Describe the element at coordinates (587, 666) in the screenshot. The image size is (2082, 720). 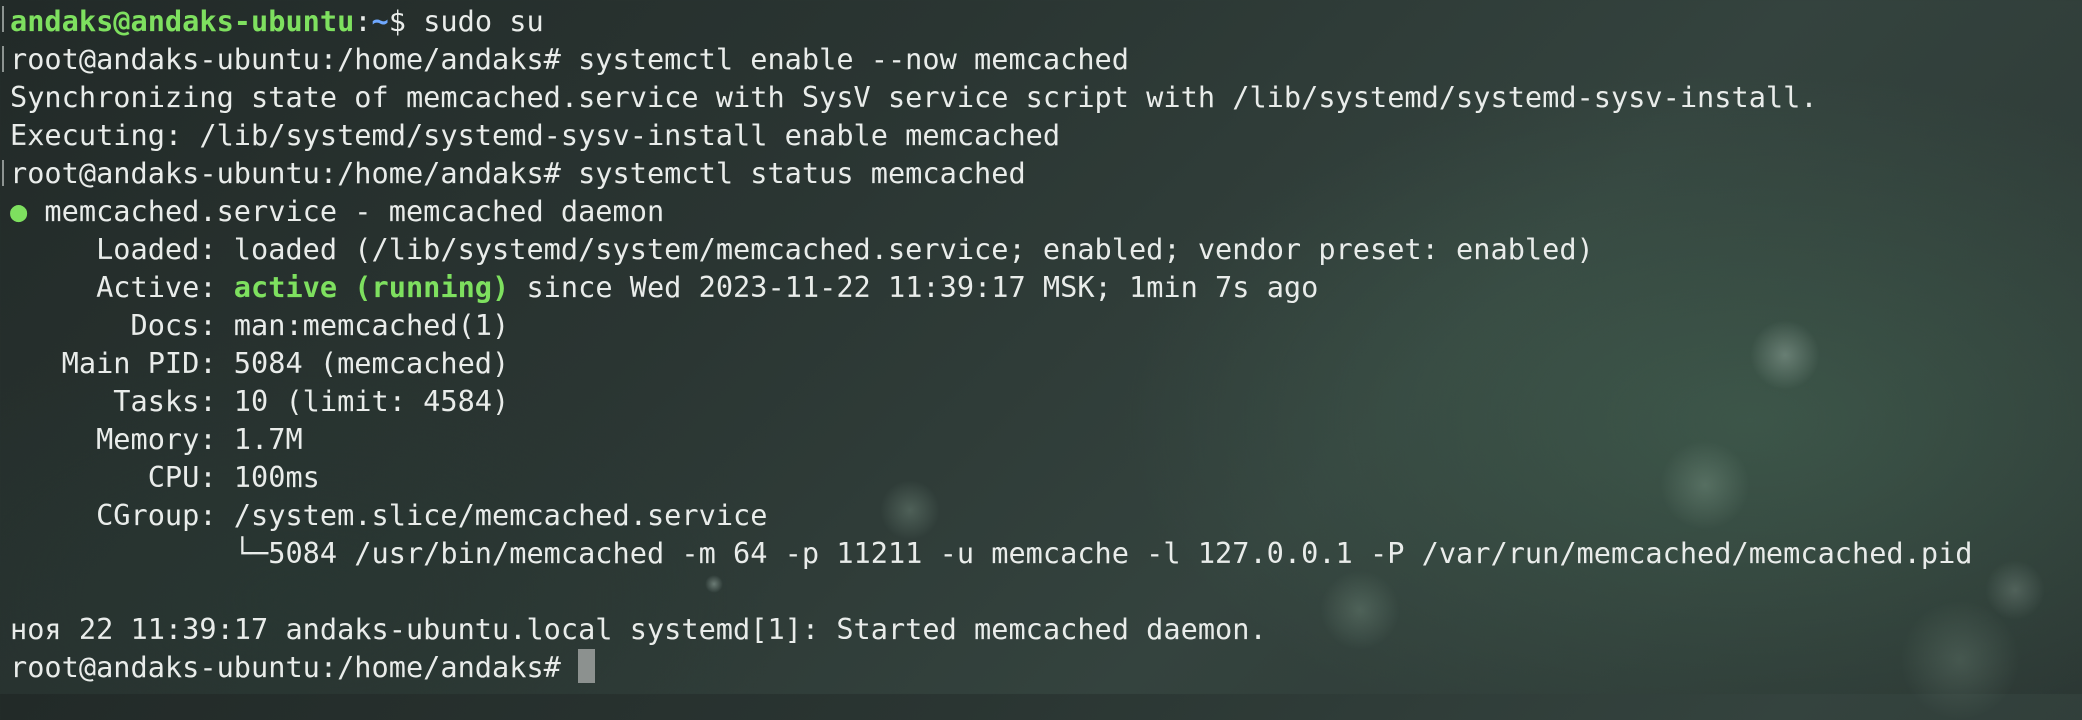
I see `text-cursor` at that location.